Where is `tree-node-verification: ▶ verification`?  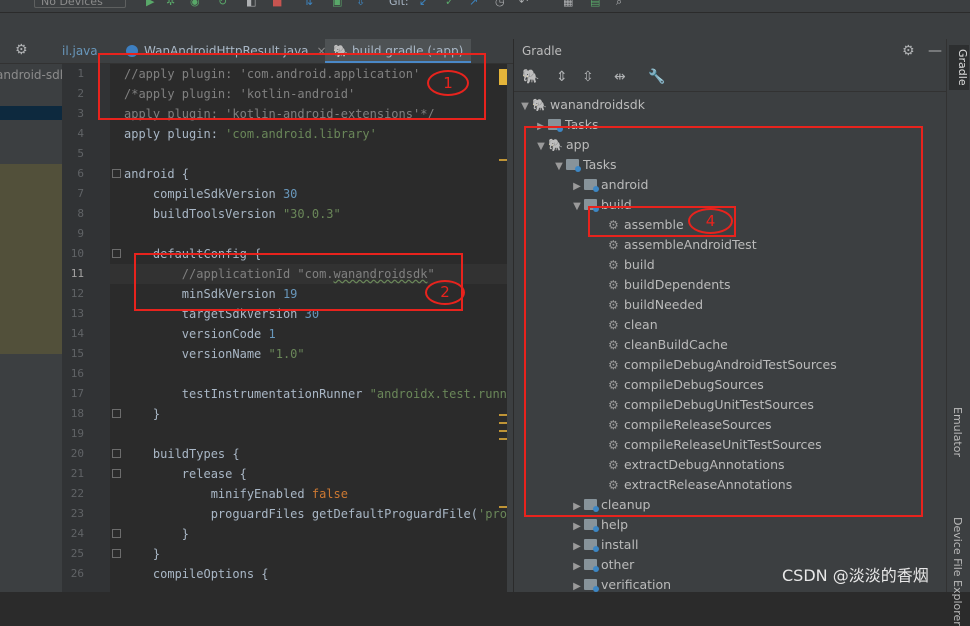 tree-node-verification: ▶ verification is located at coordinates (620, 585).